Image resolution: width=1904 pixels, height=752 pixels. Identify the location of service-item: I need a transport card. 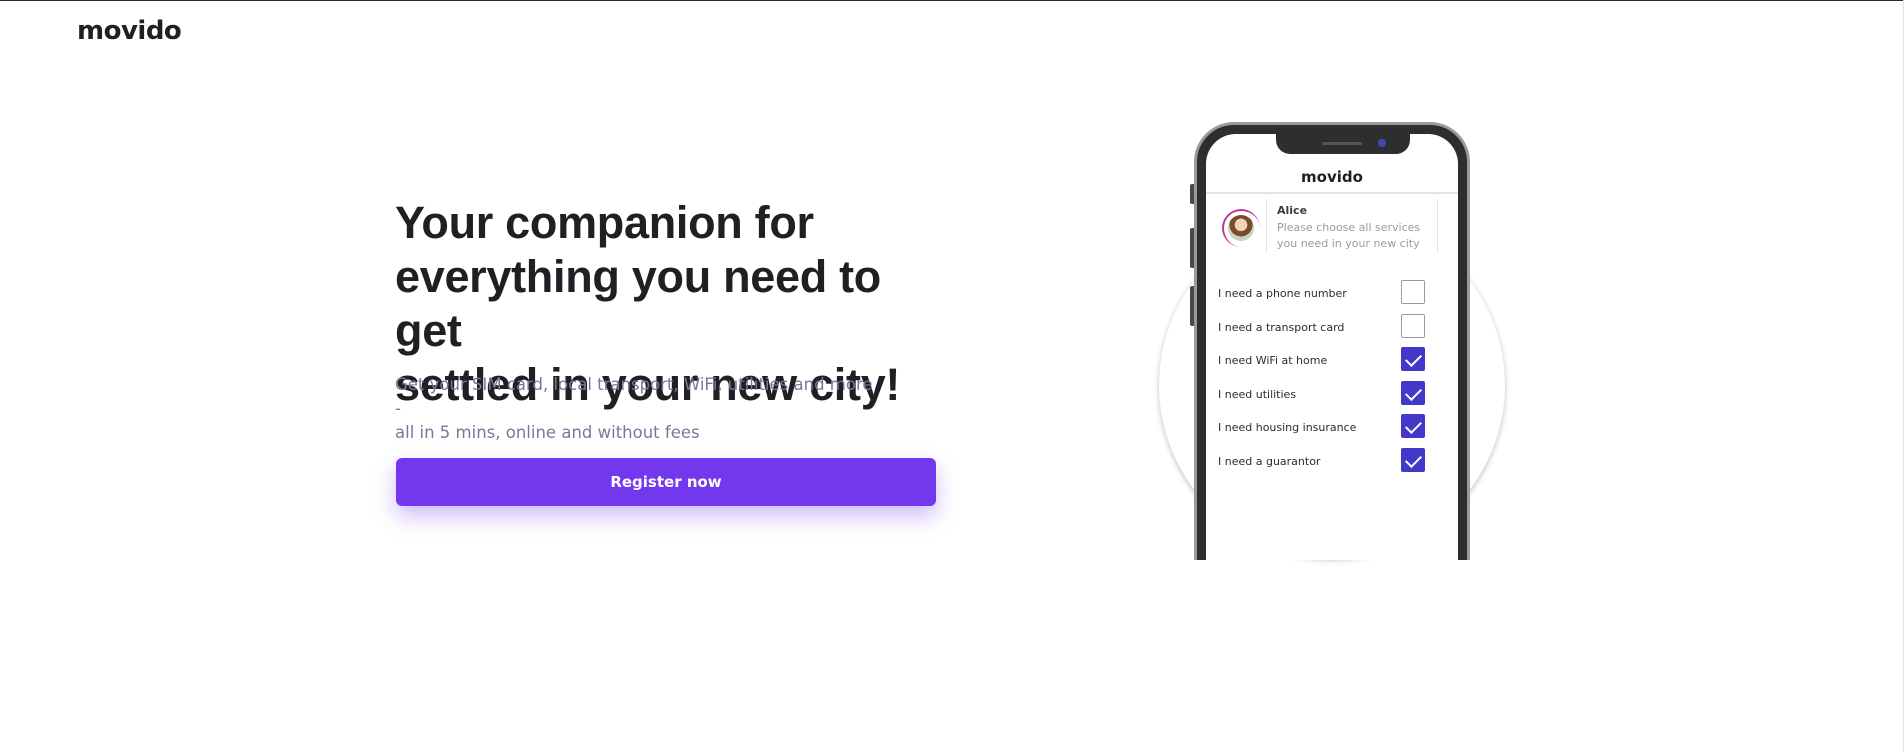
(1332, 330).